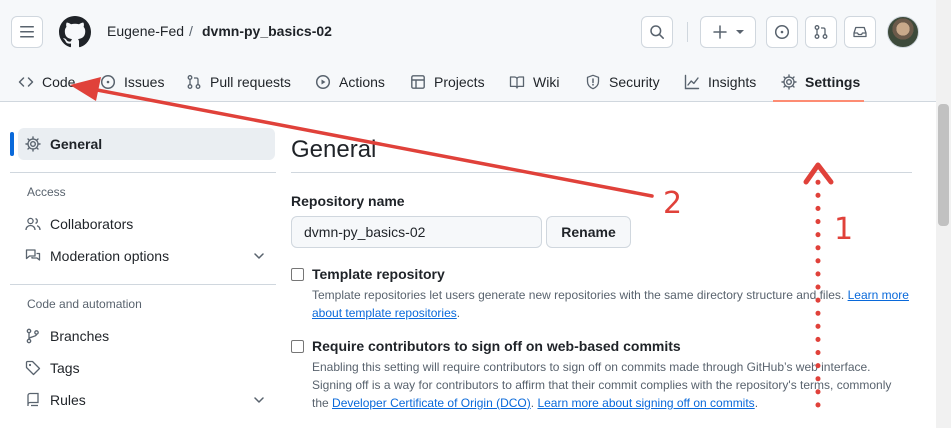 The image size is (951, 428). What do you see at coordinates (720, 32) in the screenshot?
I see `plus-icon` at bounding box center [720, 32].